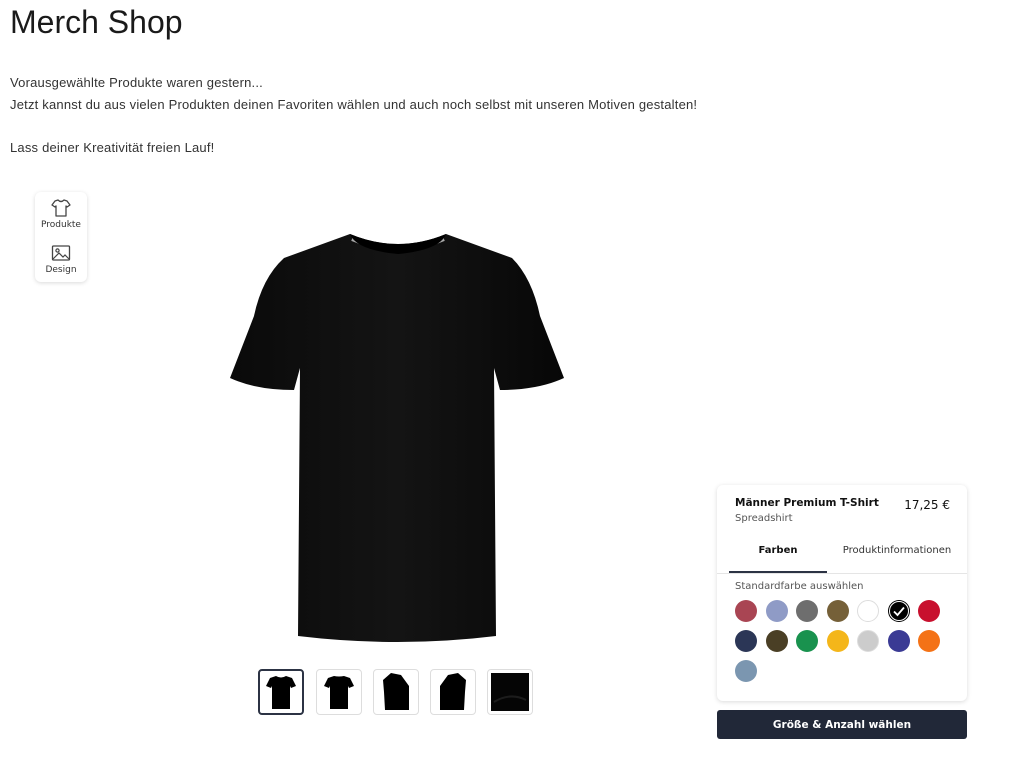 This screenshot has width=1024, height=781. I want to click on view-thumb-detail, so click(510, 692).